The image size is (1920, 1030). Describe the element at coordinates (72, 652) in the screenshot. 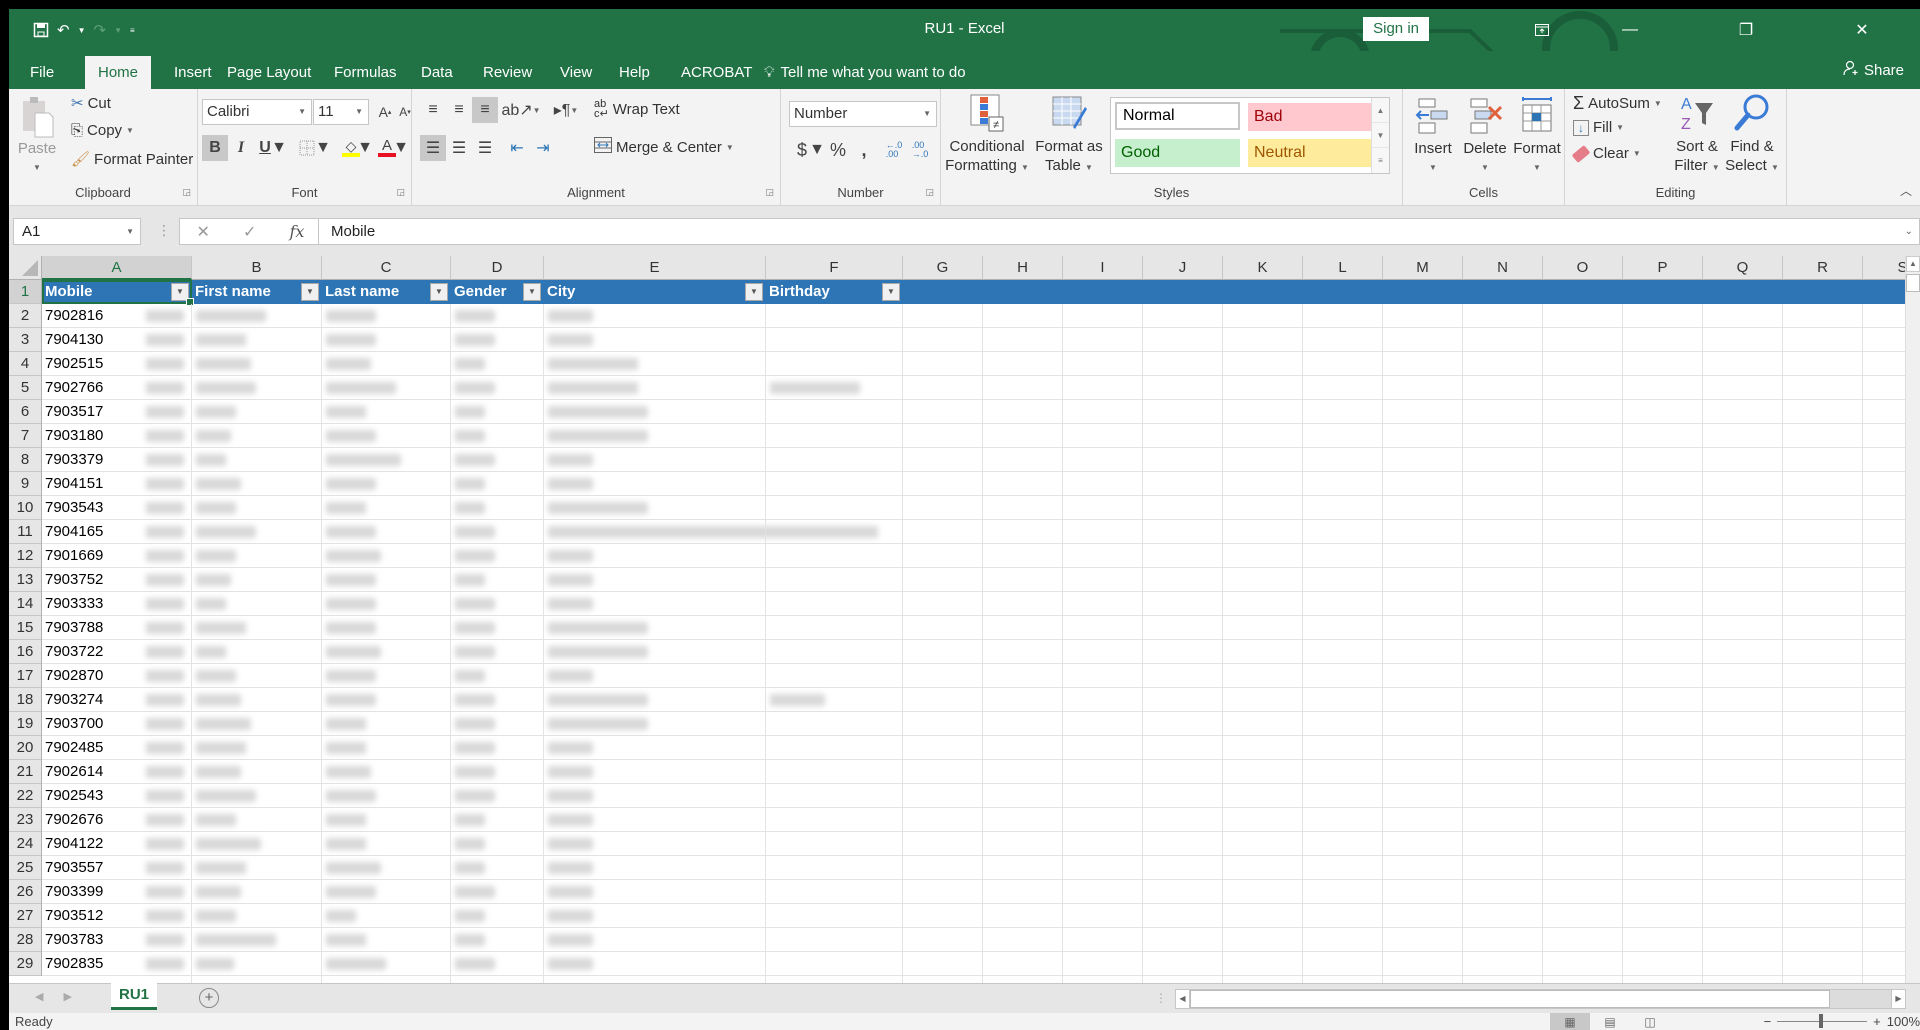

I see `cell-mobile: 7903722` at that location.